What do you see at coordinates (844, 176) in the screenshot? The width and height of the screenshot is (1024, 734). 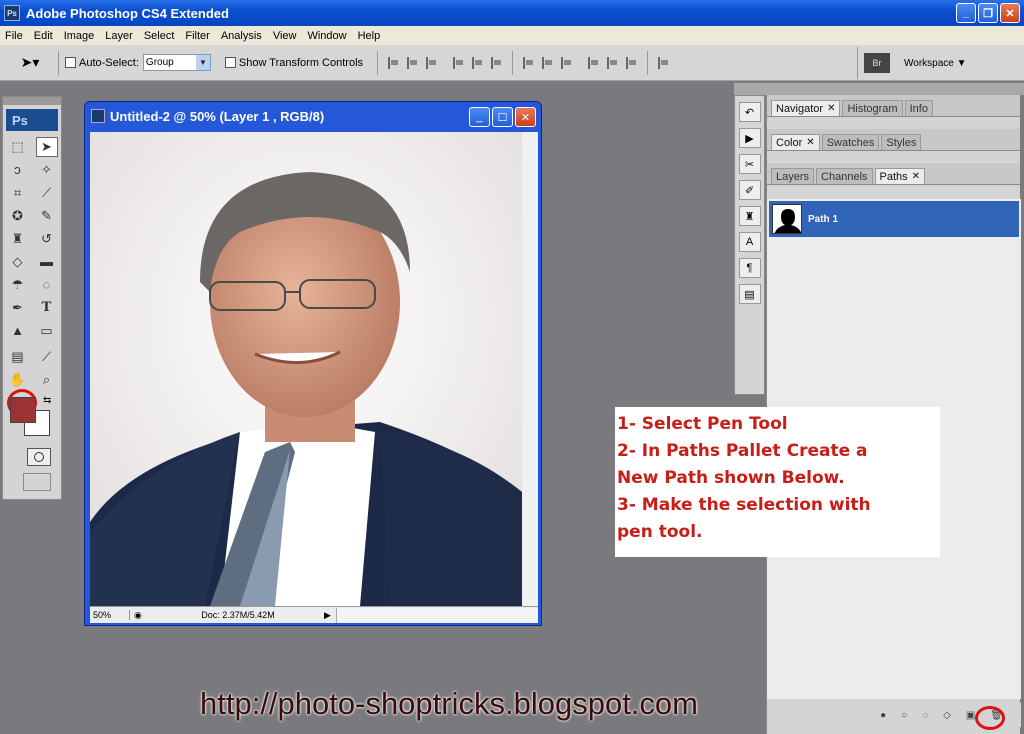 I see `tab-channels: Channels` at bounding box center [844, 176].